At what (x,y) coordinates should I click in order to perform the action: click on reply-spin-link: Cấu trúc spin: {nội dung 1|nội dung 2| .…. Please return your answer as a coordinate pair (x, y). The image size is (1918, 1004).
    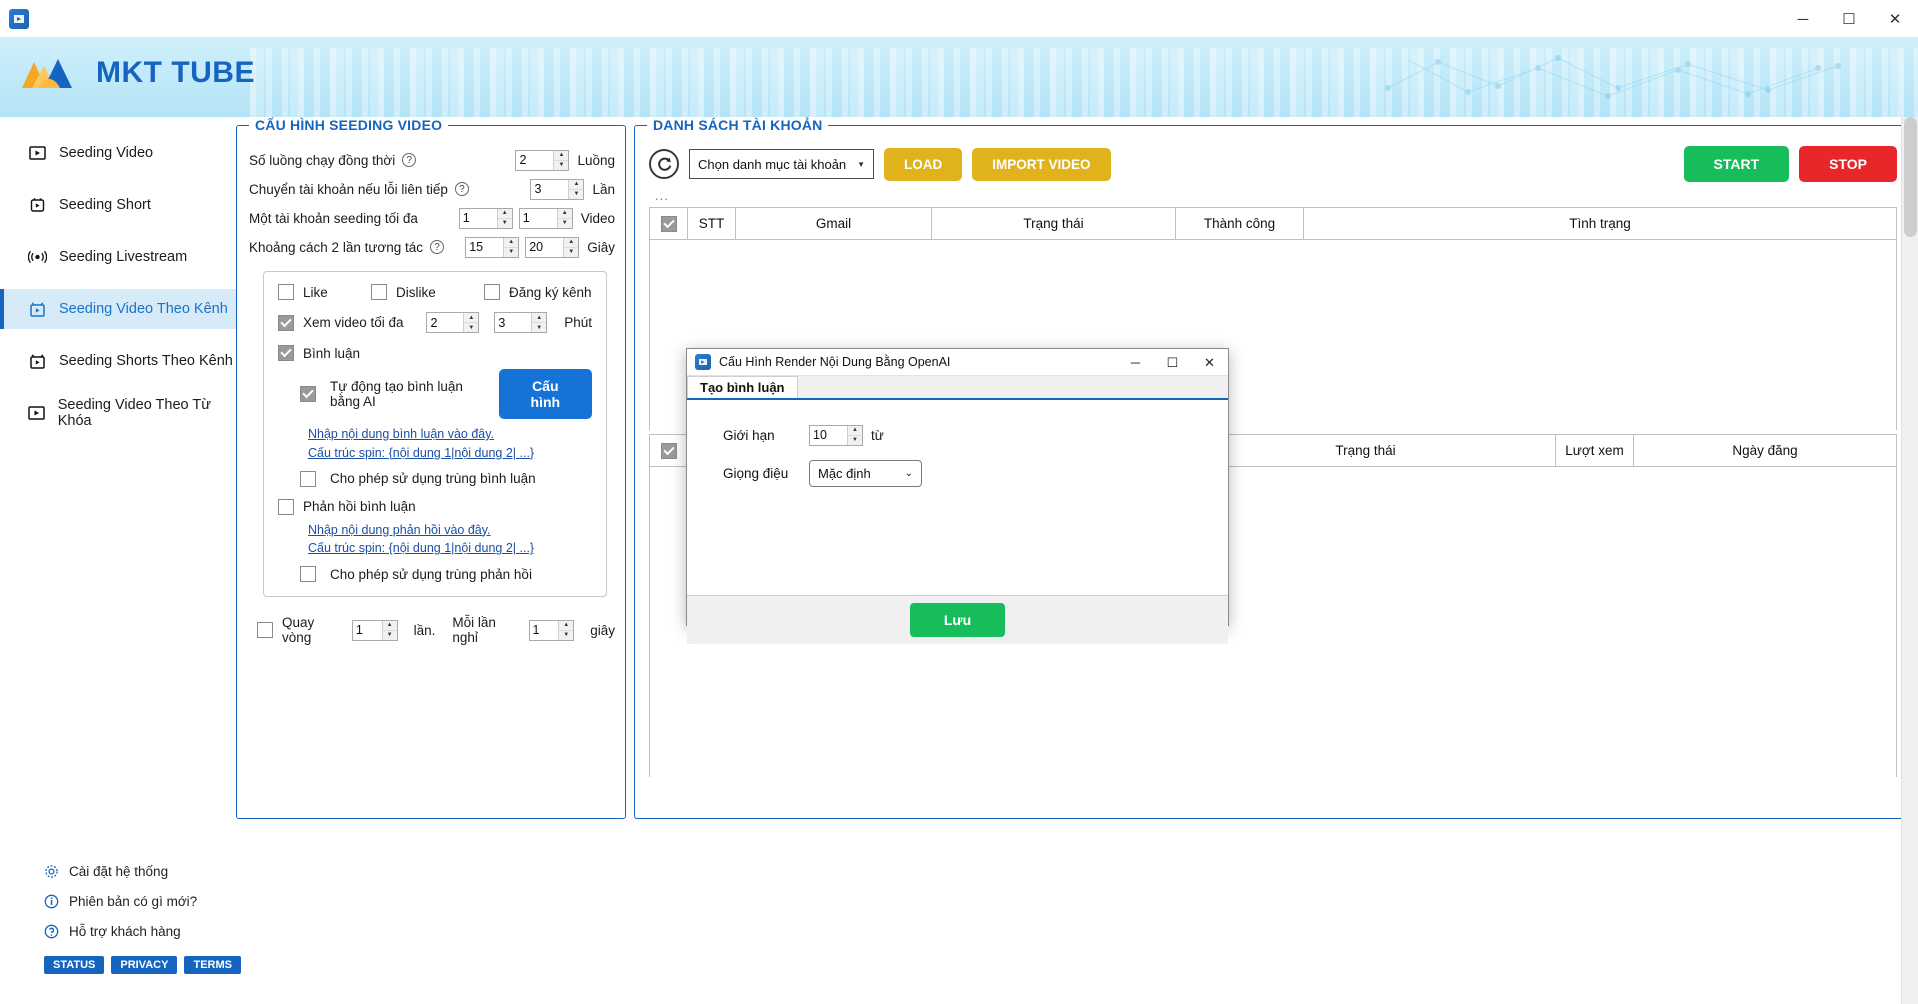
    Looking at the image, I should click on (450, 548).